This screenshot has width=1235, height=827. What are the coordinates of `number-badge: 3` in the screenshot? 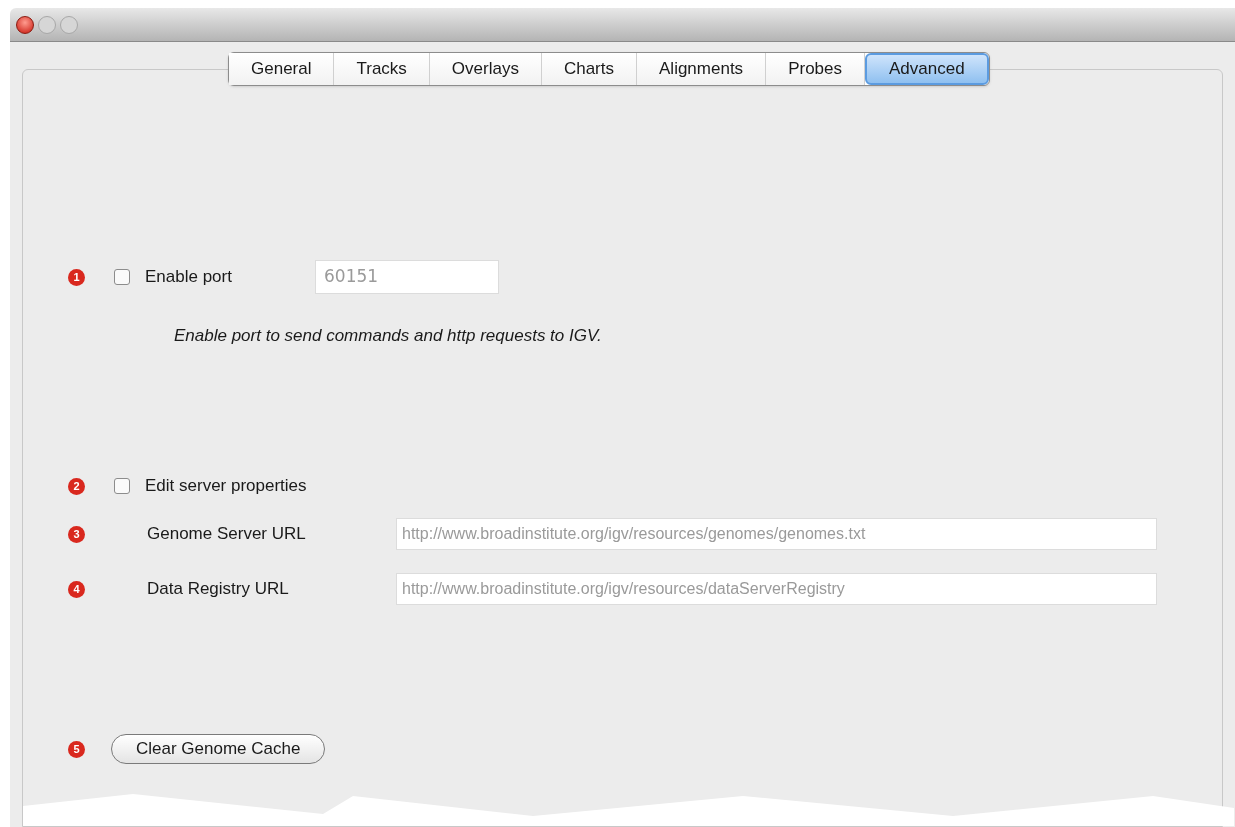 It's located at (76, 534).